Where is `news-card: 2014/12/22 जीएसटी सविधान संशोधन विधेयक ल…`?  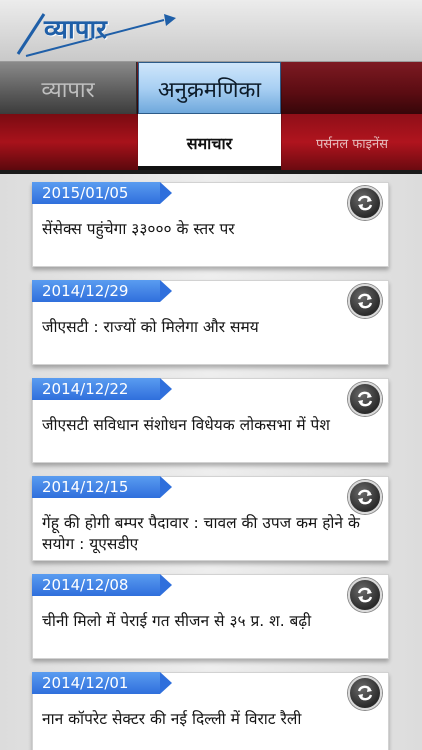 news-card: 2014/12/22 जीएसटी सविधान संशोधन विधेयक ल… is located at coordinates (210, 420).